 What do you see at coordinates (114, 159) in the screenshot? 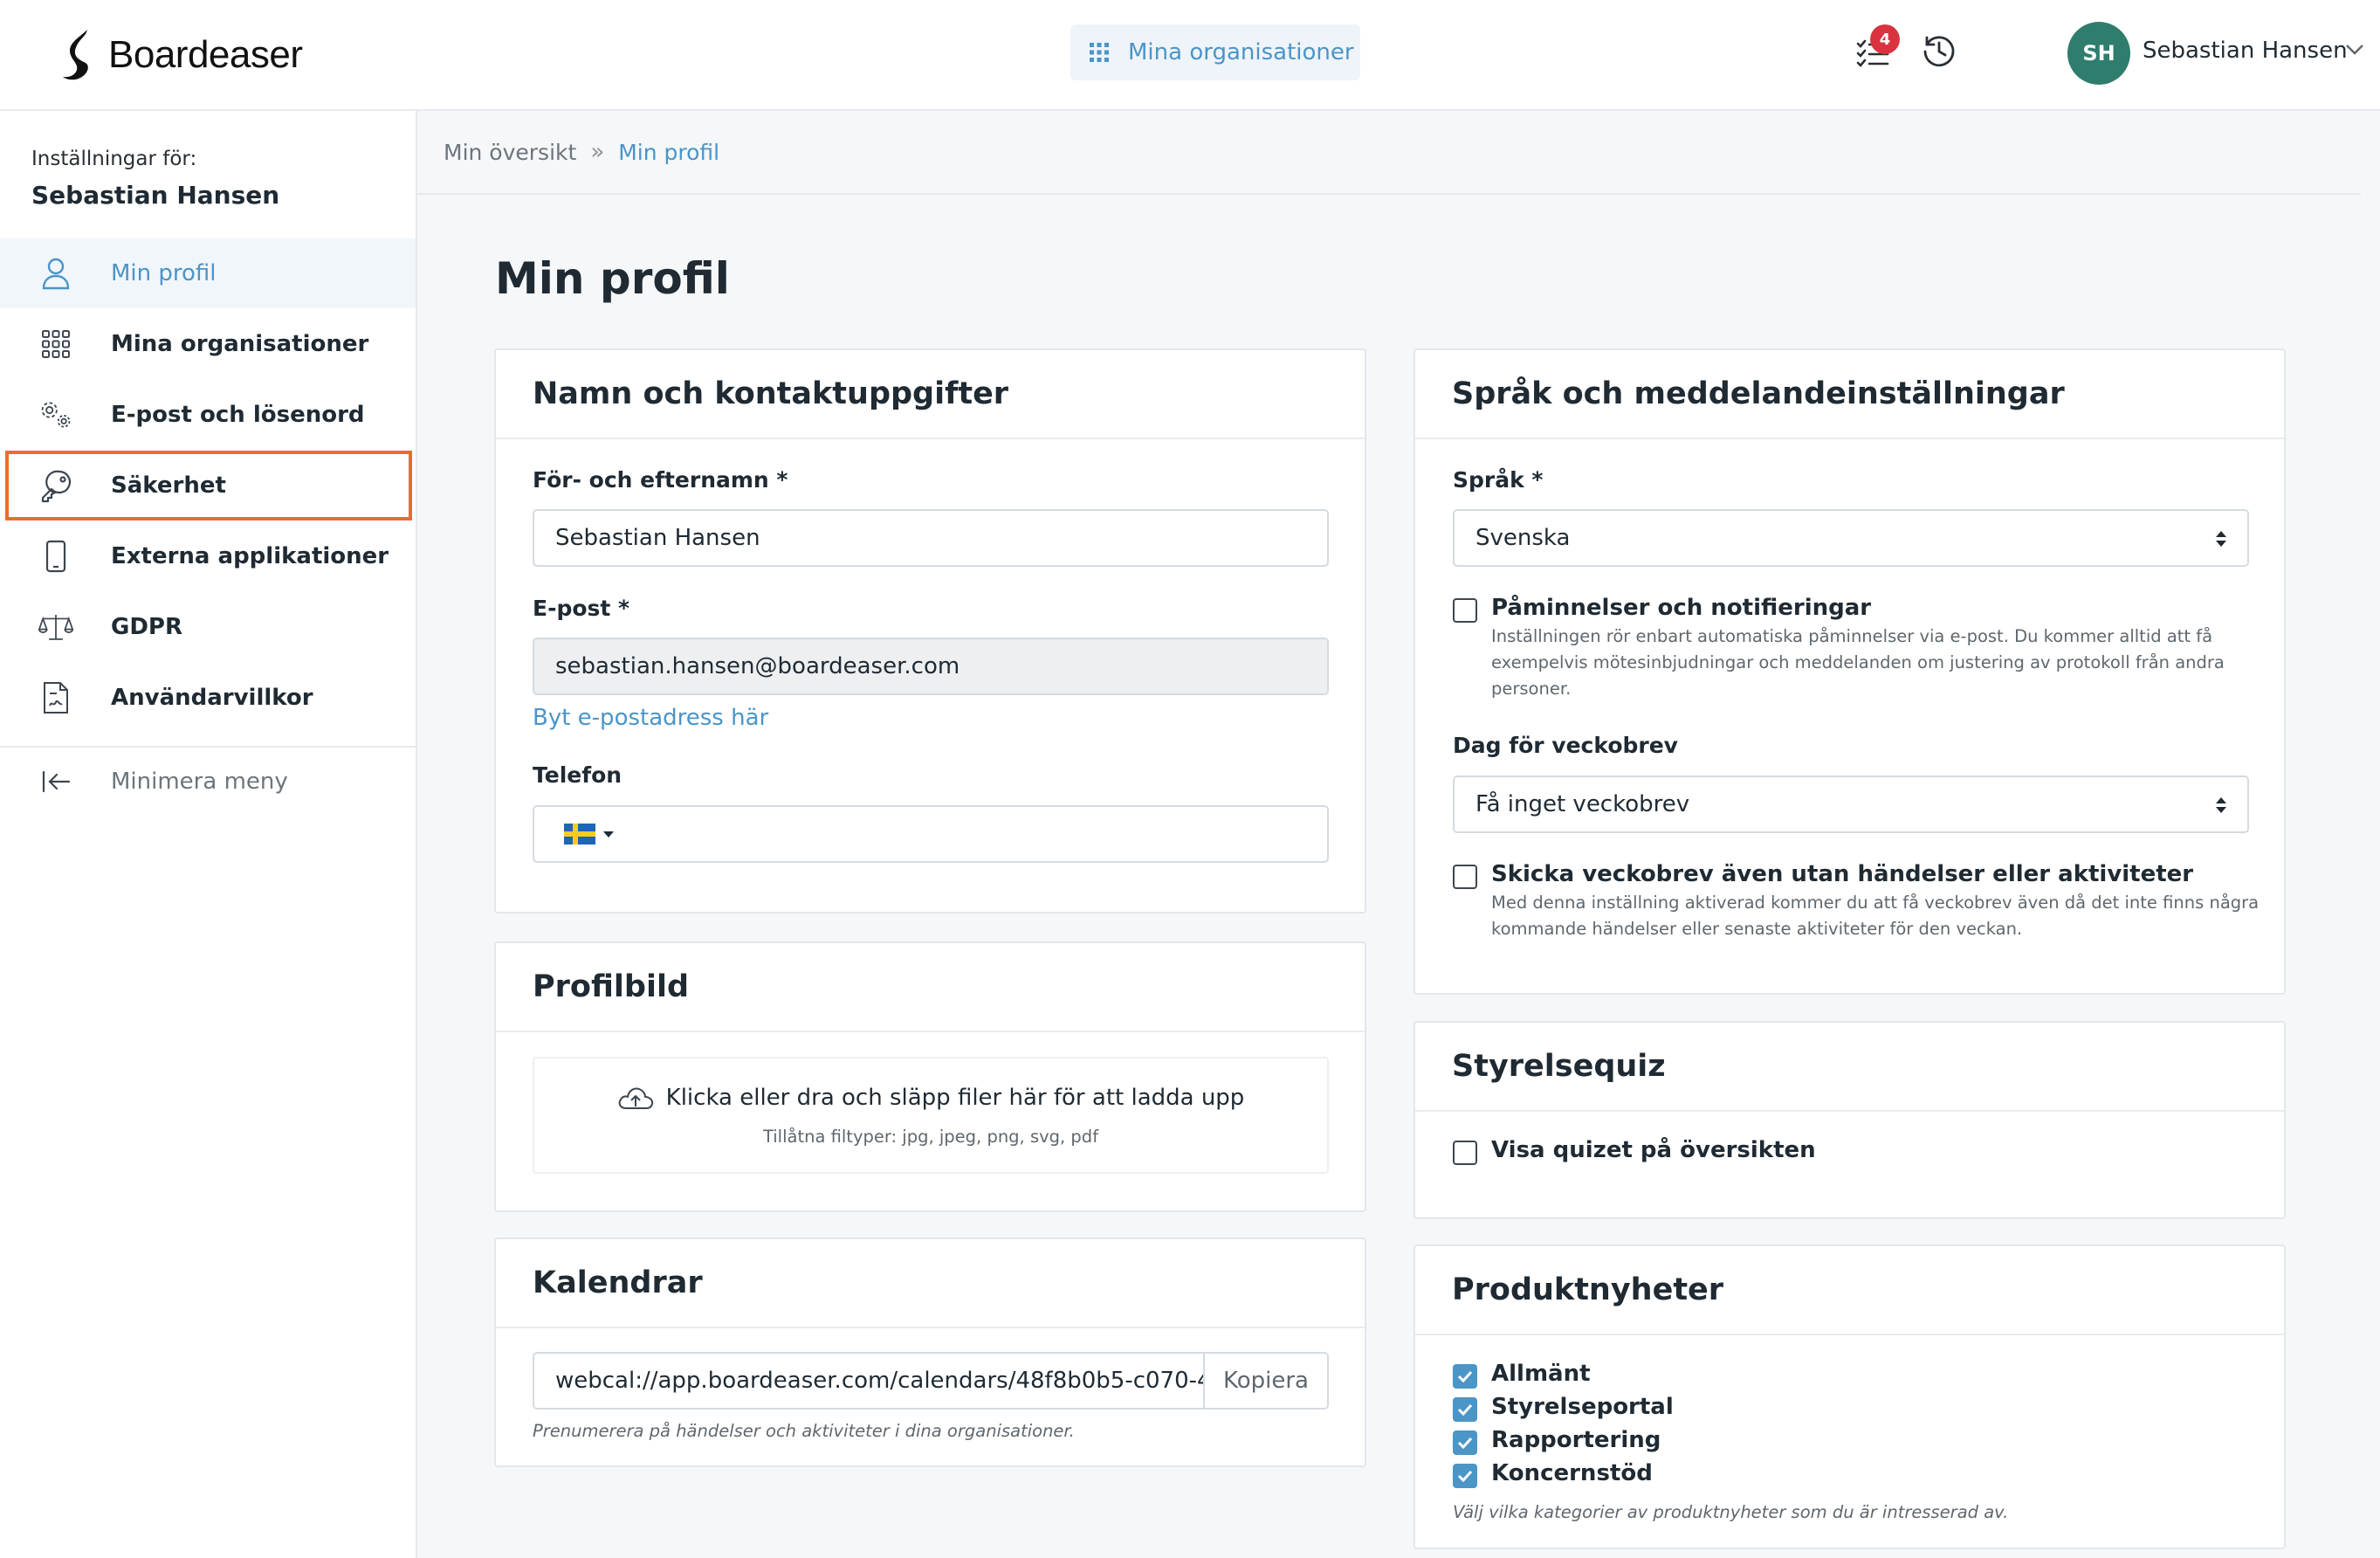
I see `settings-caption: Inställningar för:` at bounding box center [114, 159].